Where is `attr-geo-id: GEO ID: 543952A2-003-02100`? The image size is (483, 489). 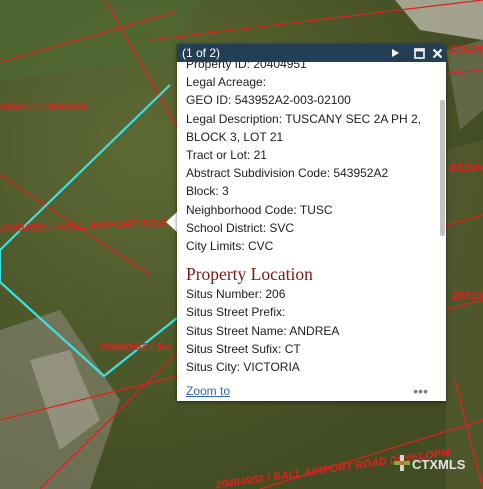
attr-geo-id: GEO ID: 543952A2-003-02100 is located at coordinates (268, 100).